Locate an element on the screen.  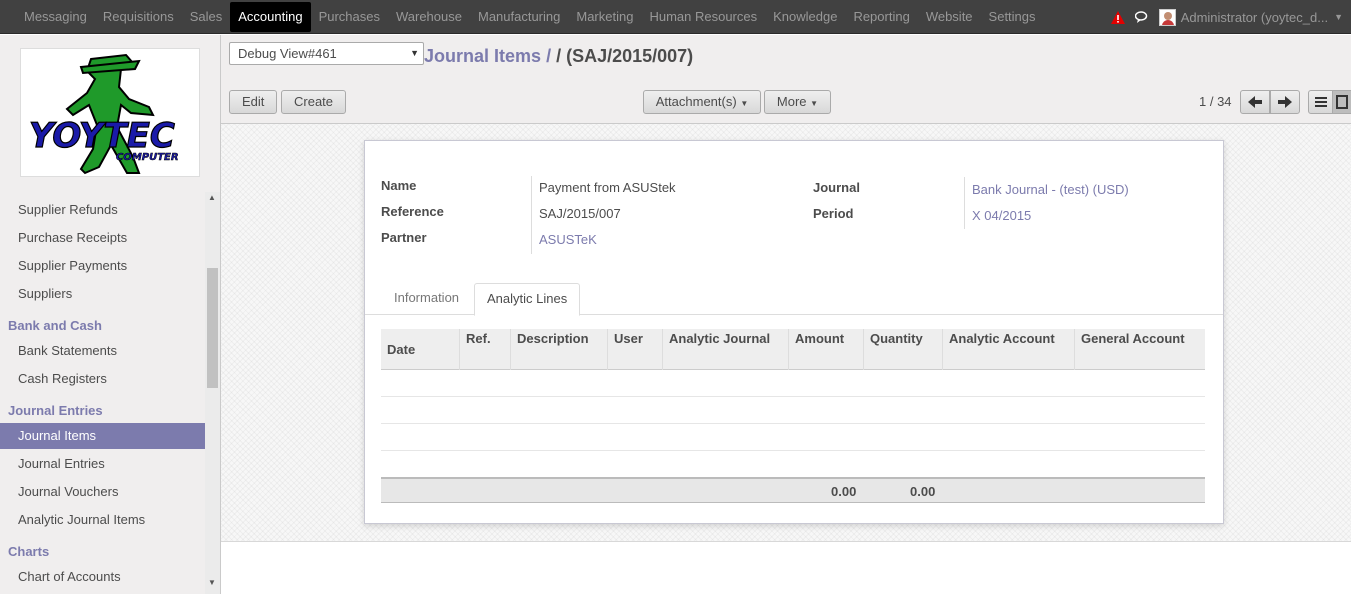
scroll-up-icon: ▲ is located at coordinates (212, 197).